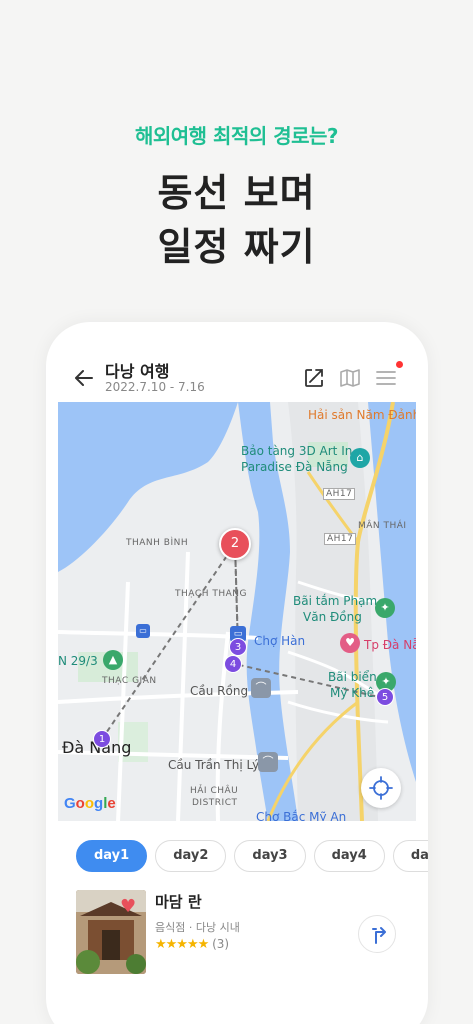 The width and height of the screenshot is (473, 1024). Describe the element at coordinates (350, 378) in the screenshot. I see `map-icon` at that location.